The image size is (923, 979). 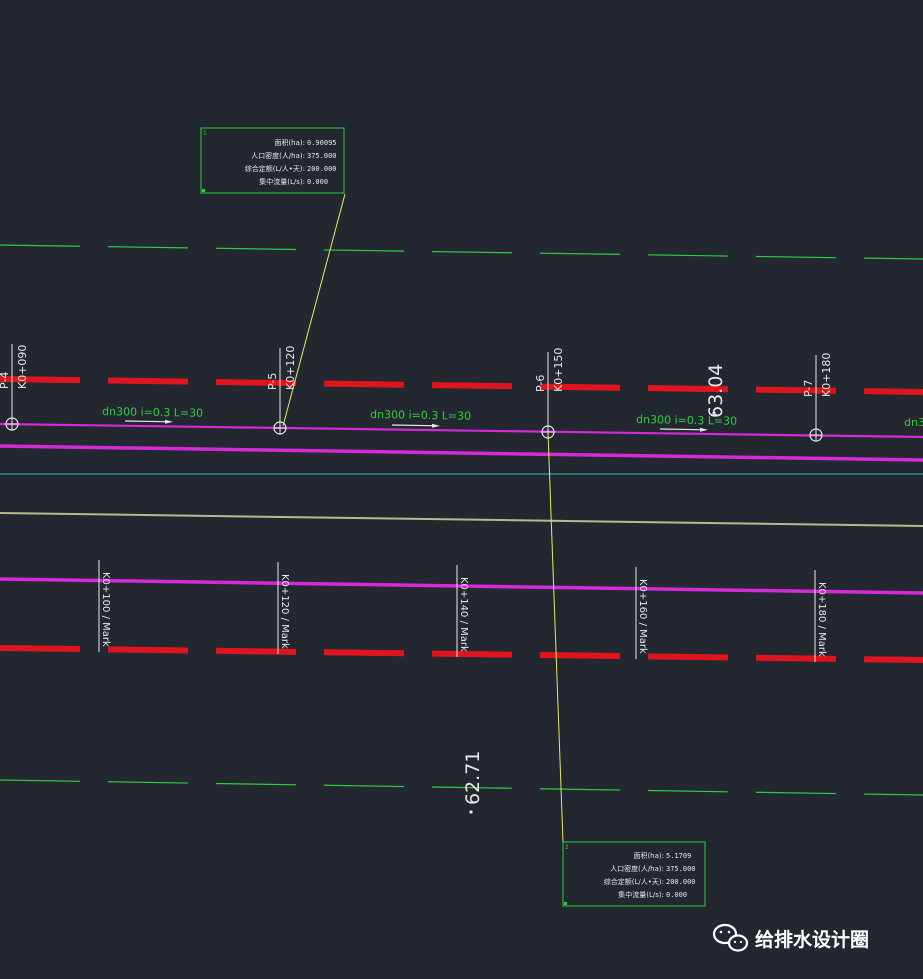 I want to click on info-value: 0.90095, so click(x=322, y=143).